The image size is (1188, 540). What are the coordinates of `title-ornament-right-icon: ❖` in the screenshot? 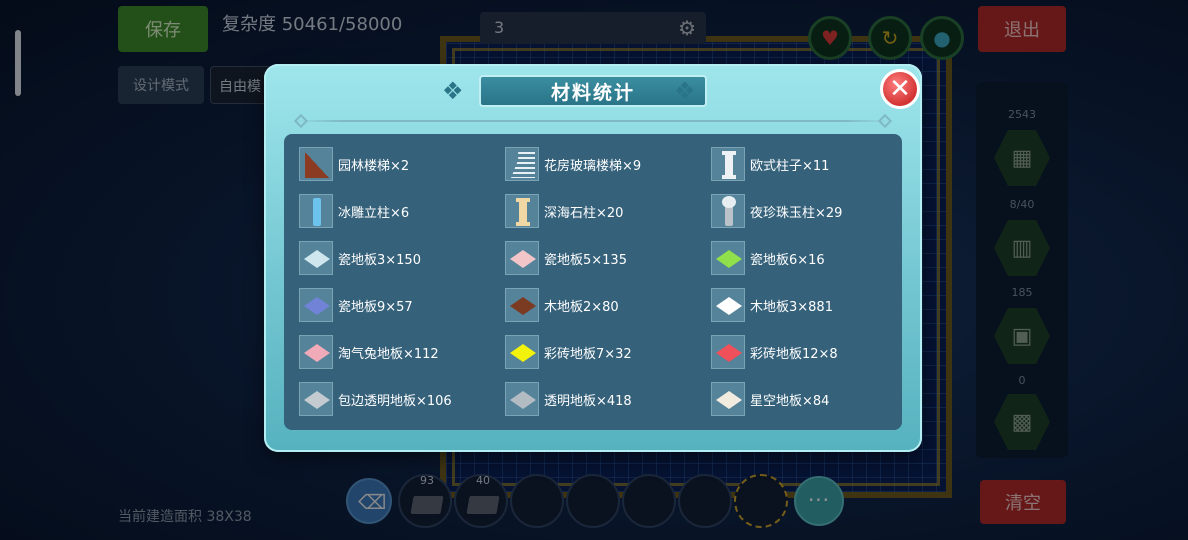 It's located at (685, 91).